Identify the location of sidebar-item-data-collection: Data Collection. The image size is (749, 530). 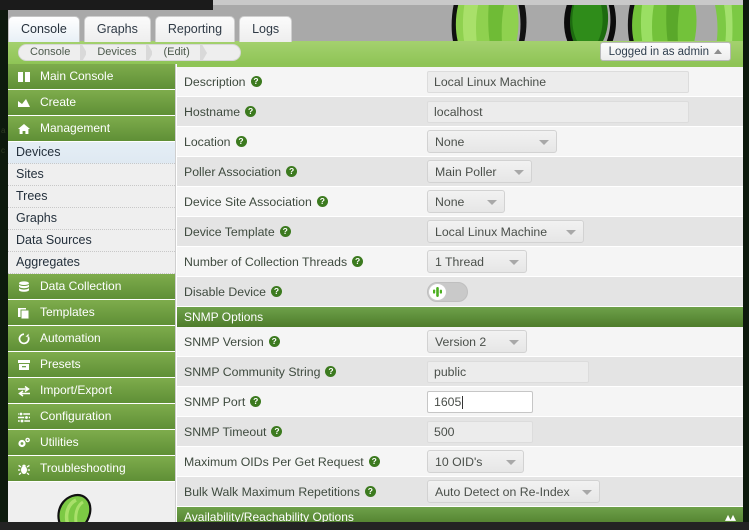
(91, 287).